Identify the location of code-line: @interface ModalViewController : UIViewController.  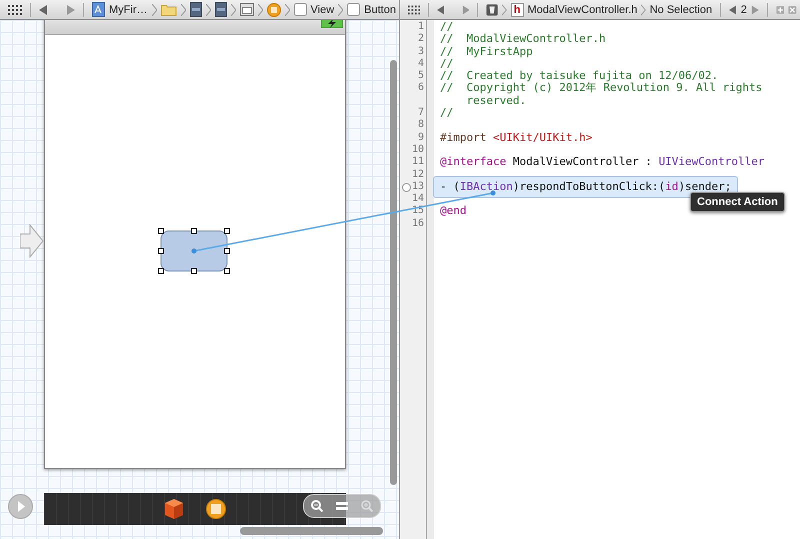
(603, 162).